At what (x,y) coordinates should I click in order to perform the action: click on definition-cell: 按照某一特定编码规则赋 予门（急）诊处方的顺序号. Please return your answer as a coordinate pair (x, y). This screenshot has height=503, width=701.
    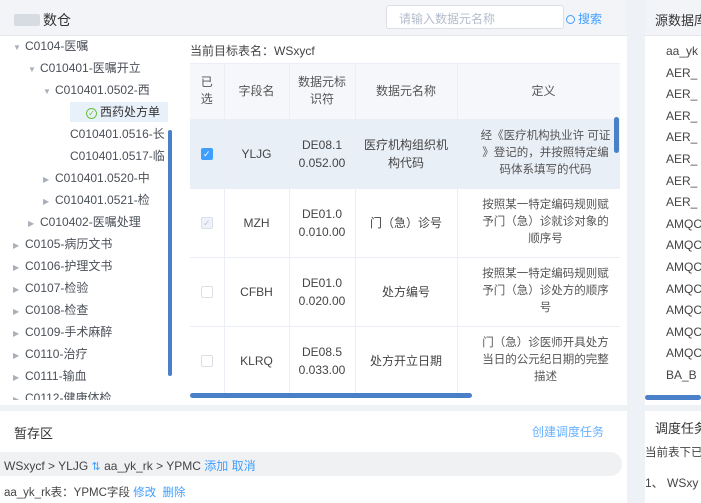
    Looking at the image, I should click on (538, 292).